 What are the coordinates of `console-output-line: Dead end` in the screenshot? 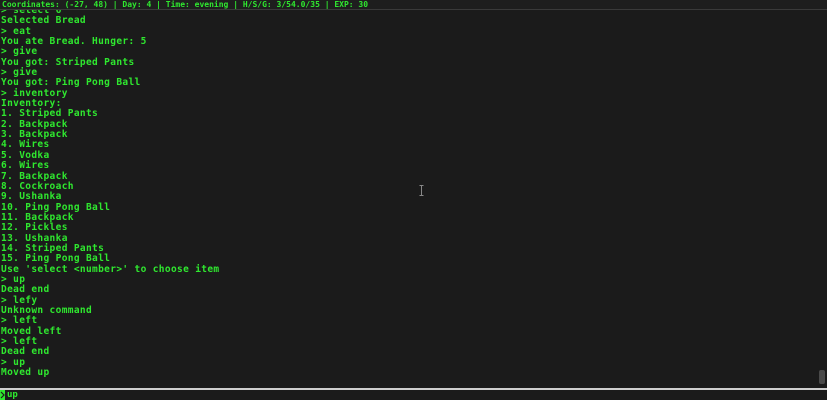 It's located at (25, 352).